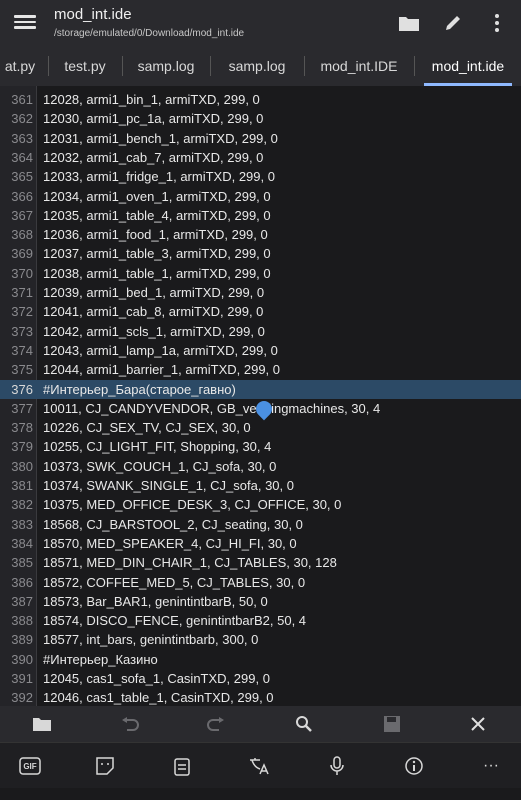  I want to click on gif-icon: GIF, so click(30, 766).